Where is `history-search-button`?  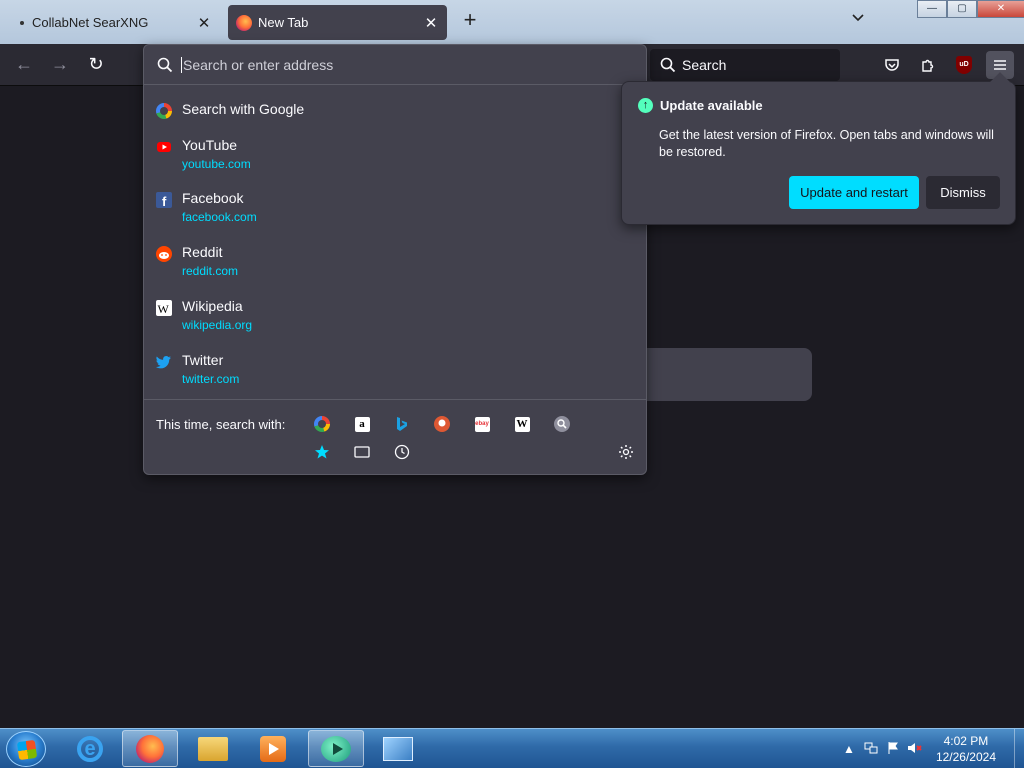 history-search-button is located at coordinates (402, 452).